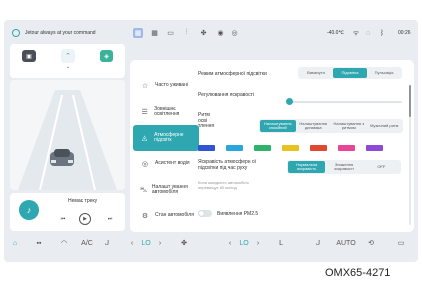 This screenshot has height=288, width=422. I want to click on sidebar-item-vehicle-settings: ⛍ Налашт ування автомобіля, so click(166, 190).